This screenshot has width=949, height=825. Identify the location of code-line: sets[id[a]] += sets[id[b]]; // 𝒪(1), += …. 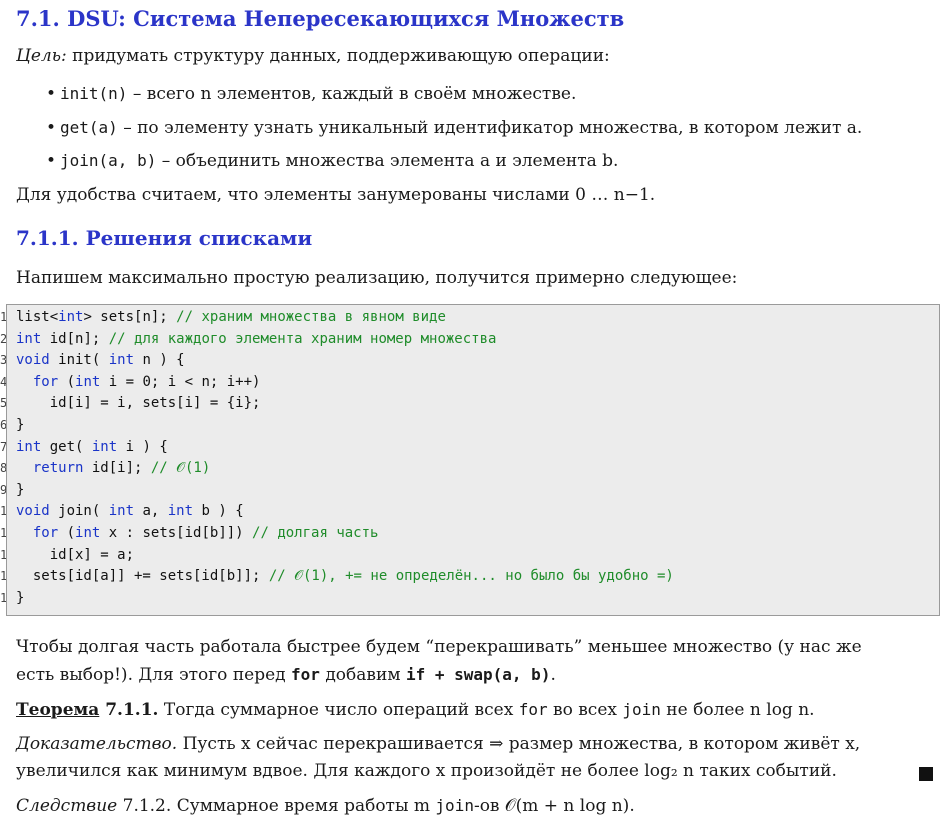
(345, 576).